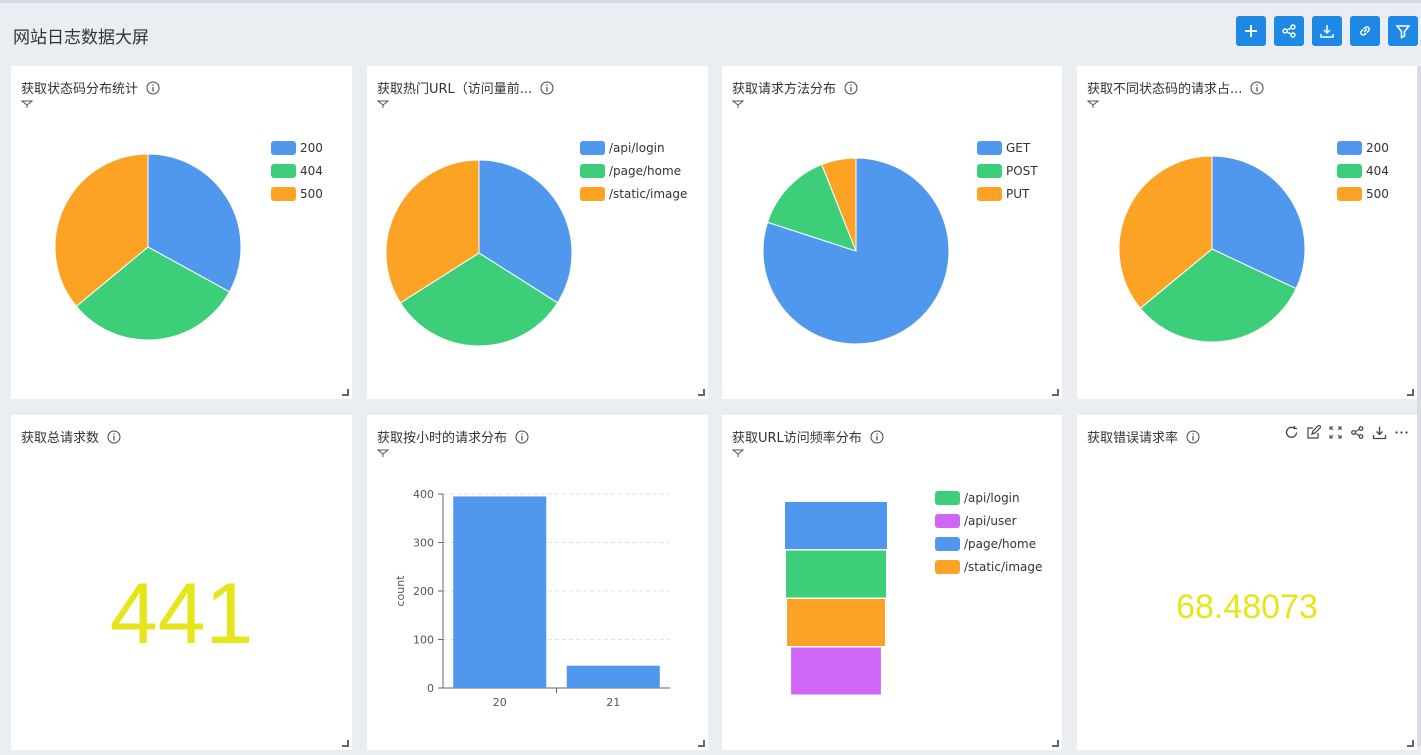 This screenshot has width=1421, height=755. I want to click on download-button, so click(1327, 31).